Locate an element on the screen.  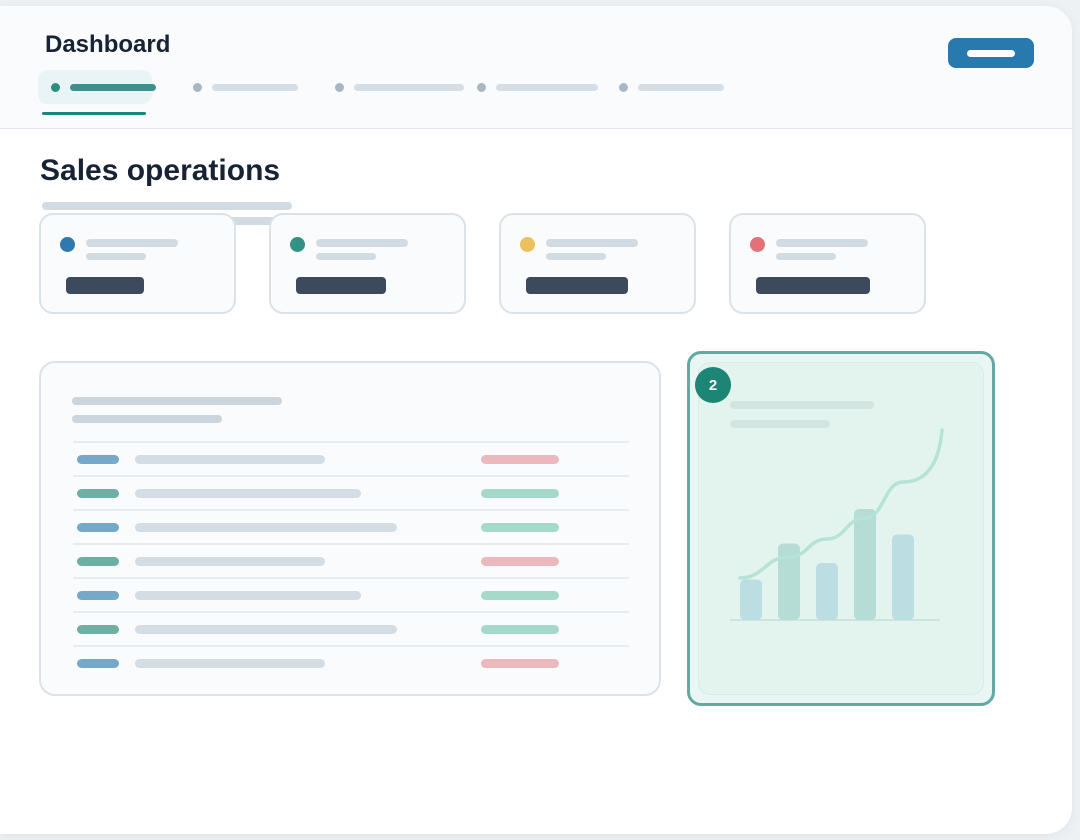
step-number-badge: 2 is located at coordinates (713, 385).